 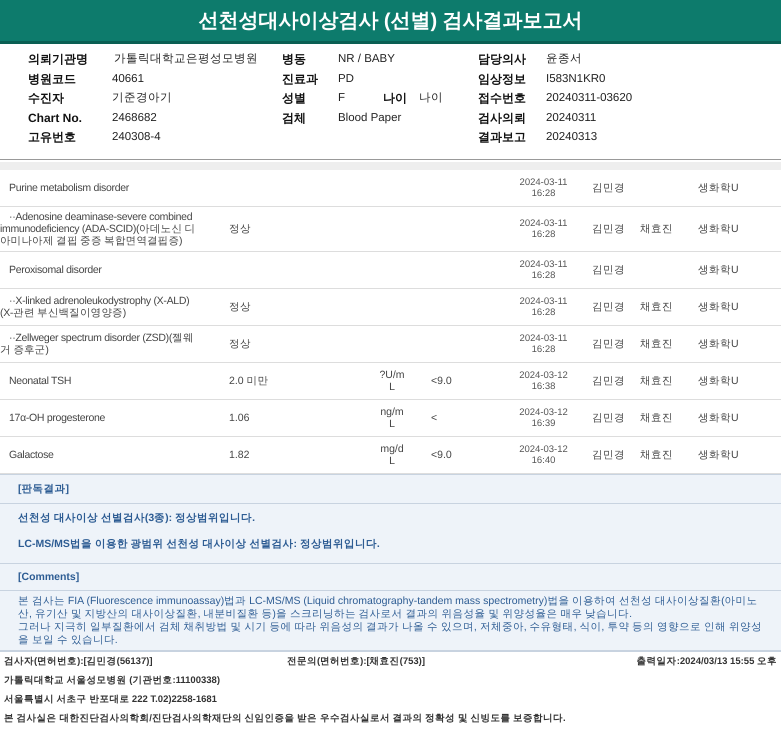 I want to click on table-cell: 2024-03-12 16:40, so click(x=543, y=455).